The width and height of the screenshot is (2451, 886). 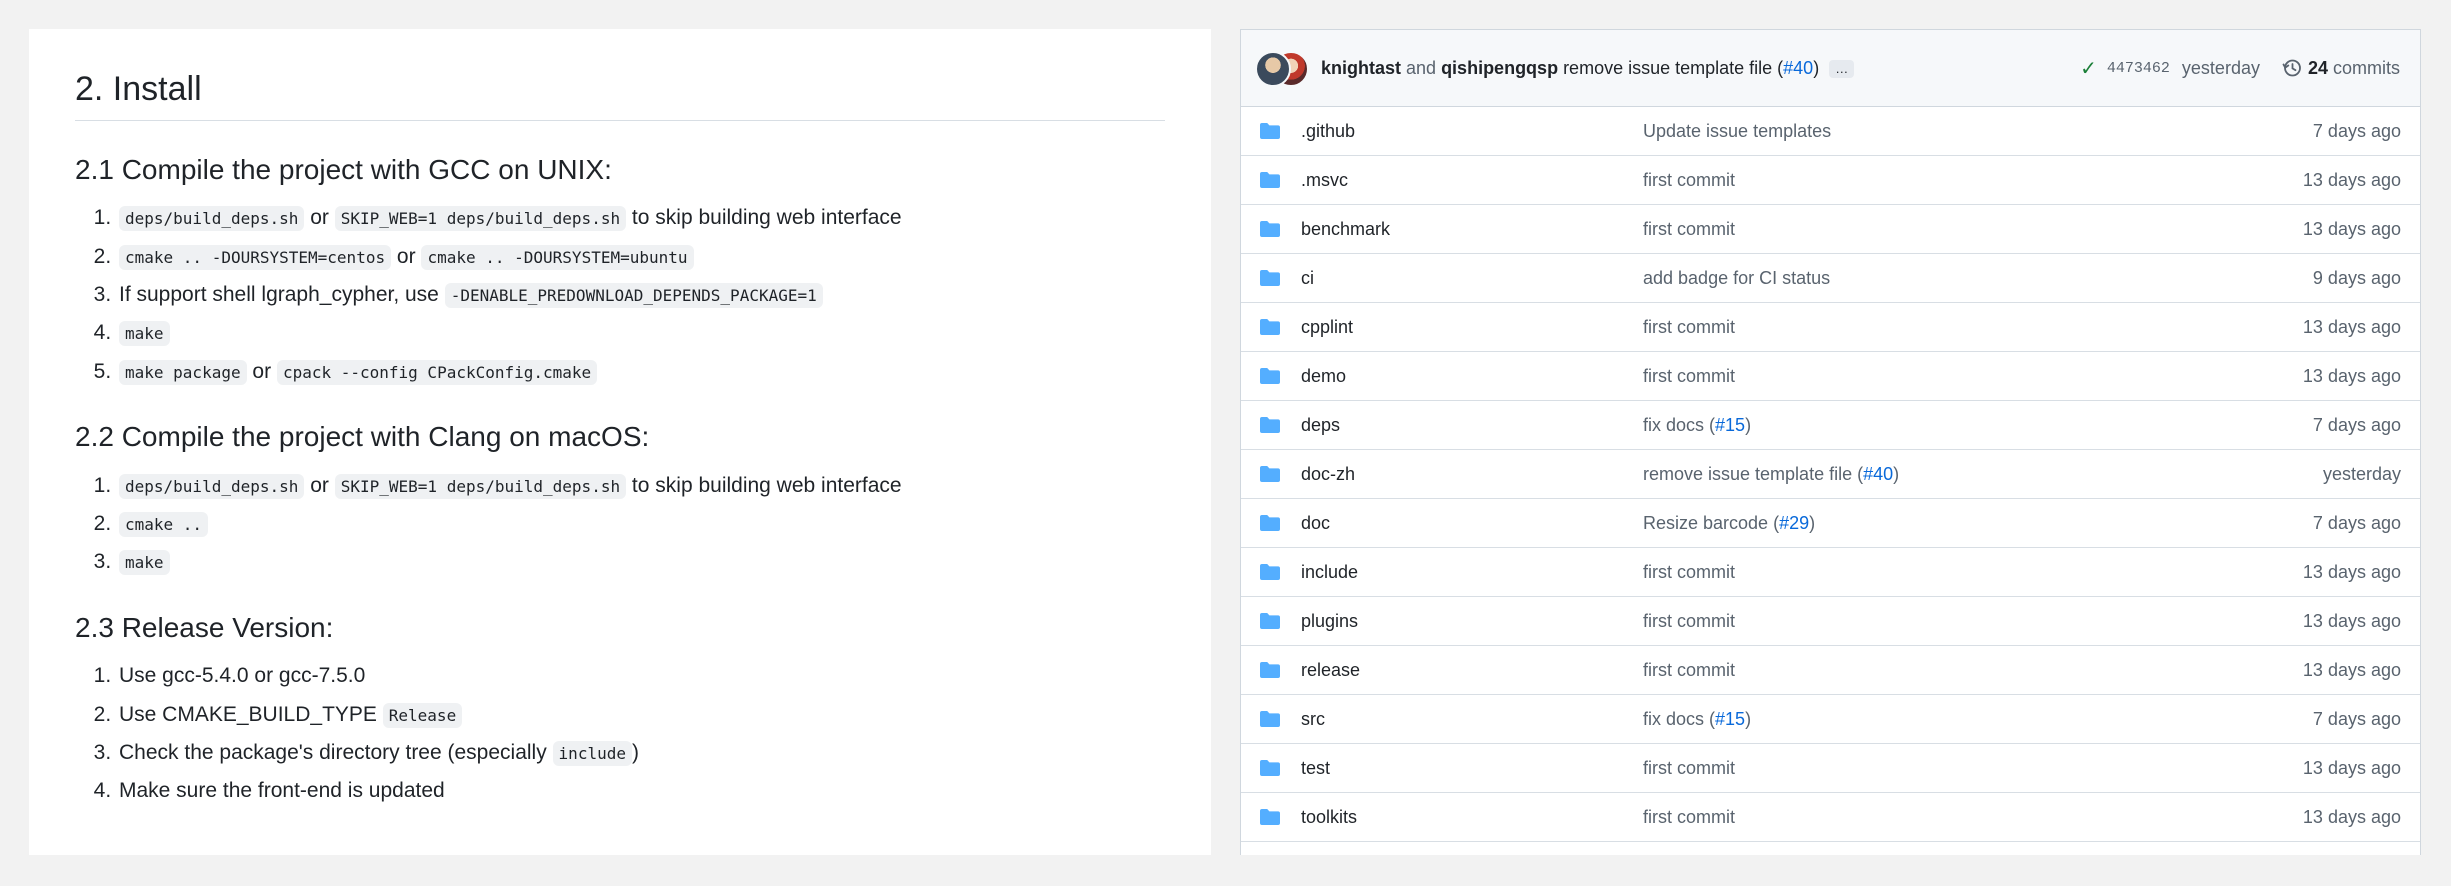 What do you see at coordinates (212, 486) in the screenshot?
I see `inline-code: deps/build_deps.sh` at bounding box center [212, 486].